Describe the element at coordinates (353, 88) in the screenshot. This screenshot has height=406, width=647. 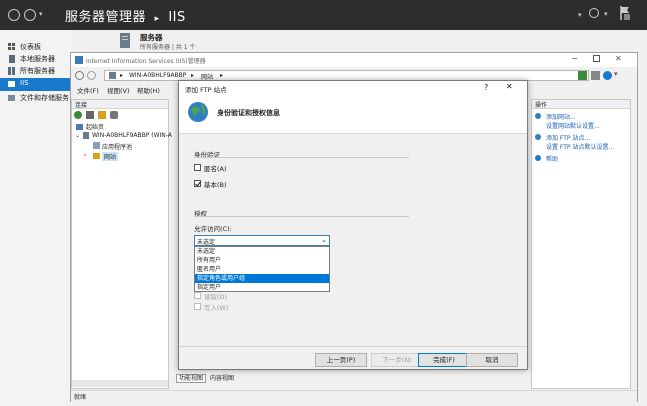
I see `dialog-titlebar: 添加 FTP 站点 ? ✕` at that location.